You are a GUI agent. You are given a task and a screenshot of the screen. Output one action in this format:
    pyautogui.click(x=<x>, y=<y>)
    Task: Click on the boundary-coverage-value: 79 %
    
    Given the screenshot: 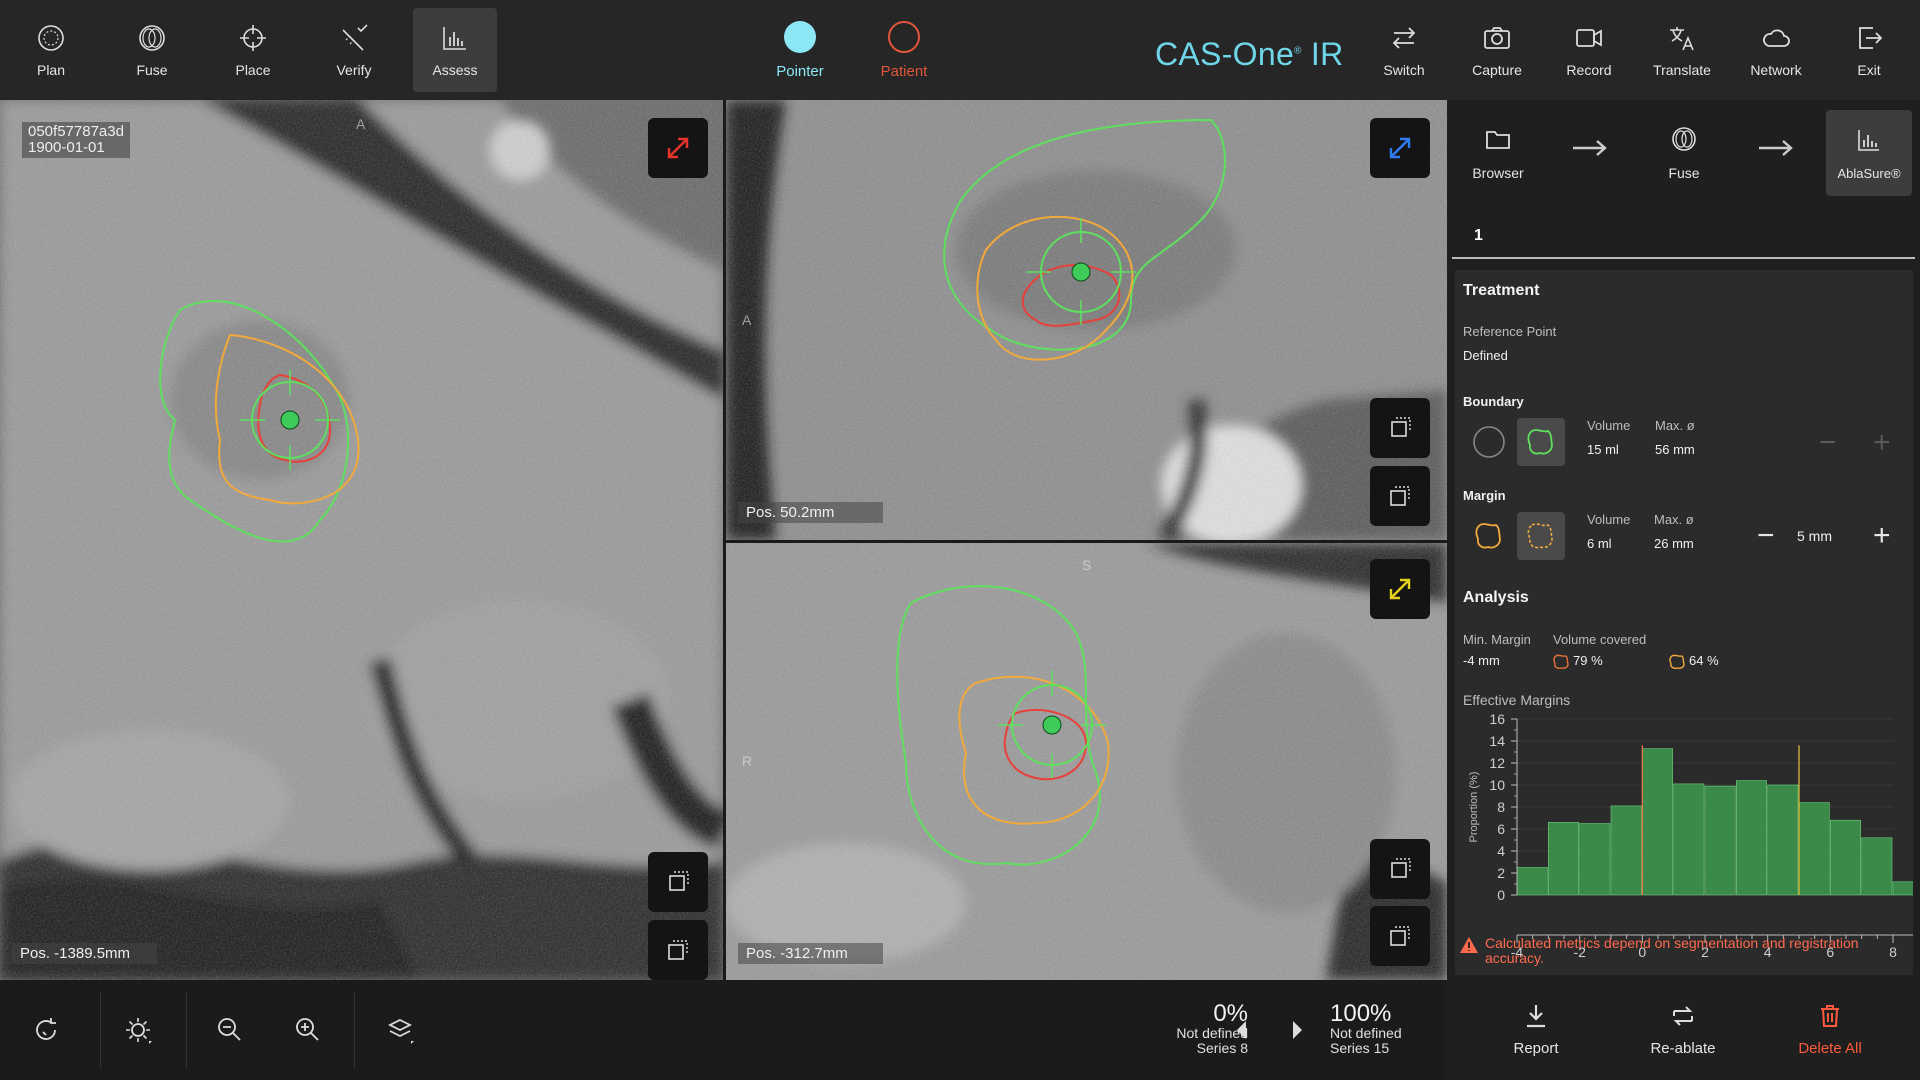 What is the action you would take?
    pyautogui.click(x=1588, y=660)
    